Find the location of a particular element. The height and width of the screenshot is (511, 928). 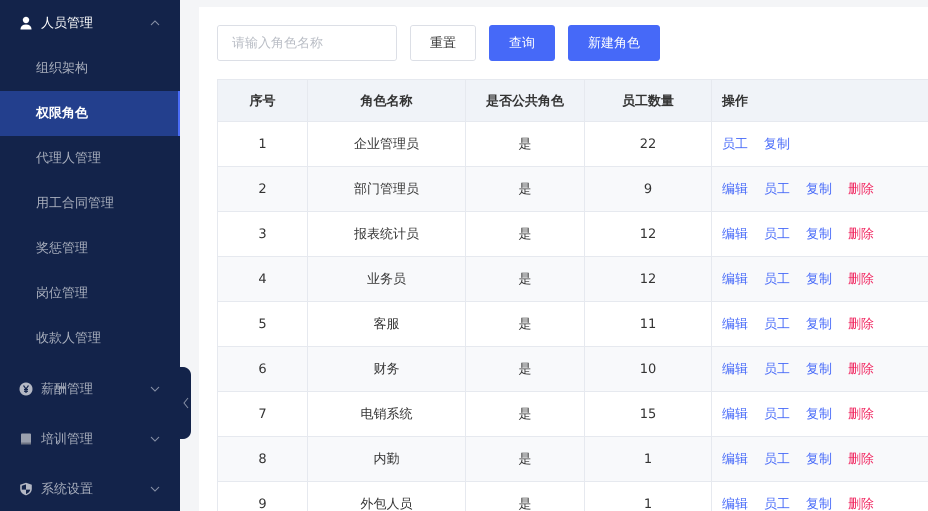

column-header: 序号 is located at coordinates (263, 101).